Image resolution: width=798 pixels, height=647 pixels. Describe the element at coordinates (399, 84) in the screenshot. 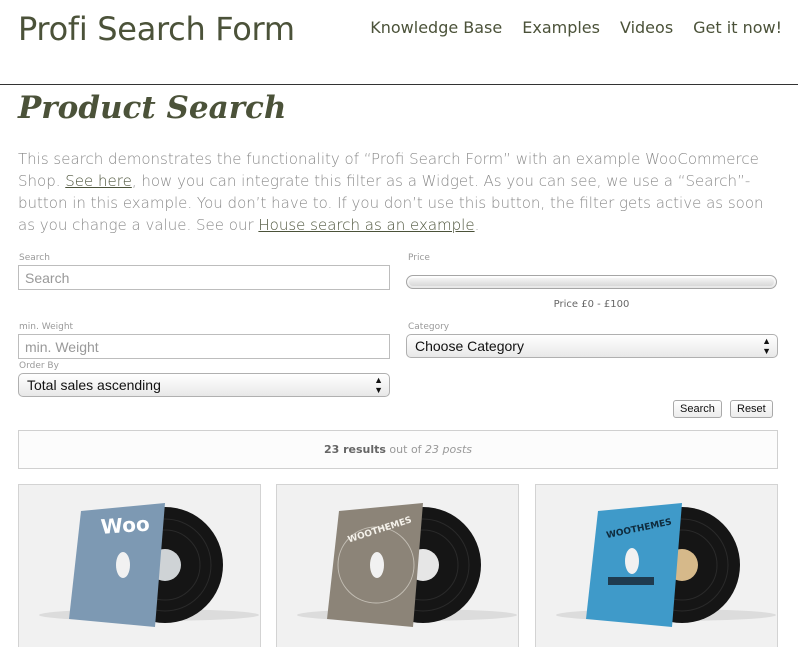

I see `header-divider` at that location.